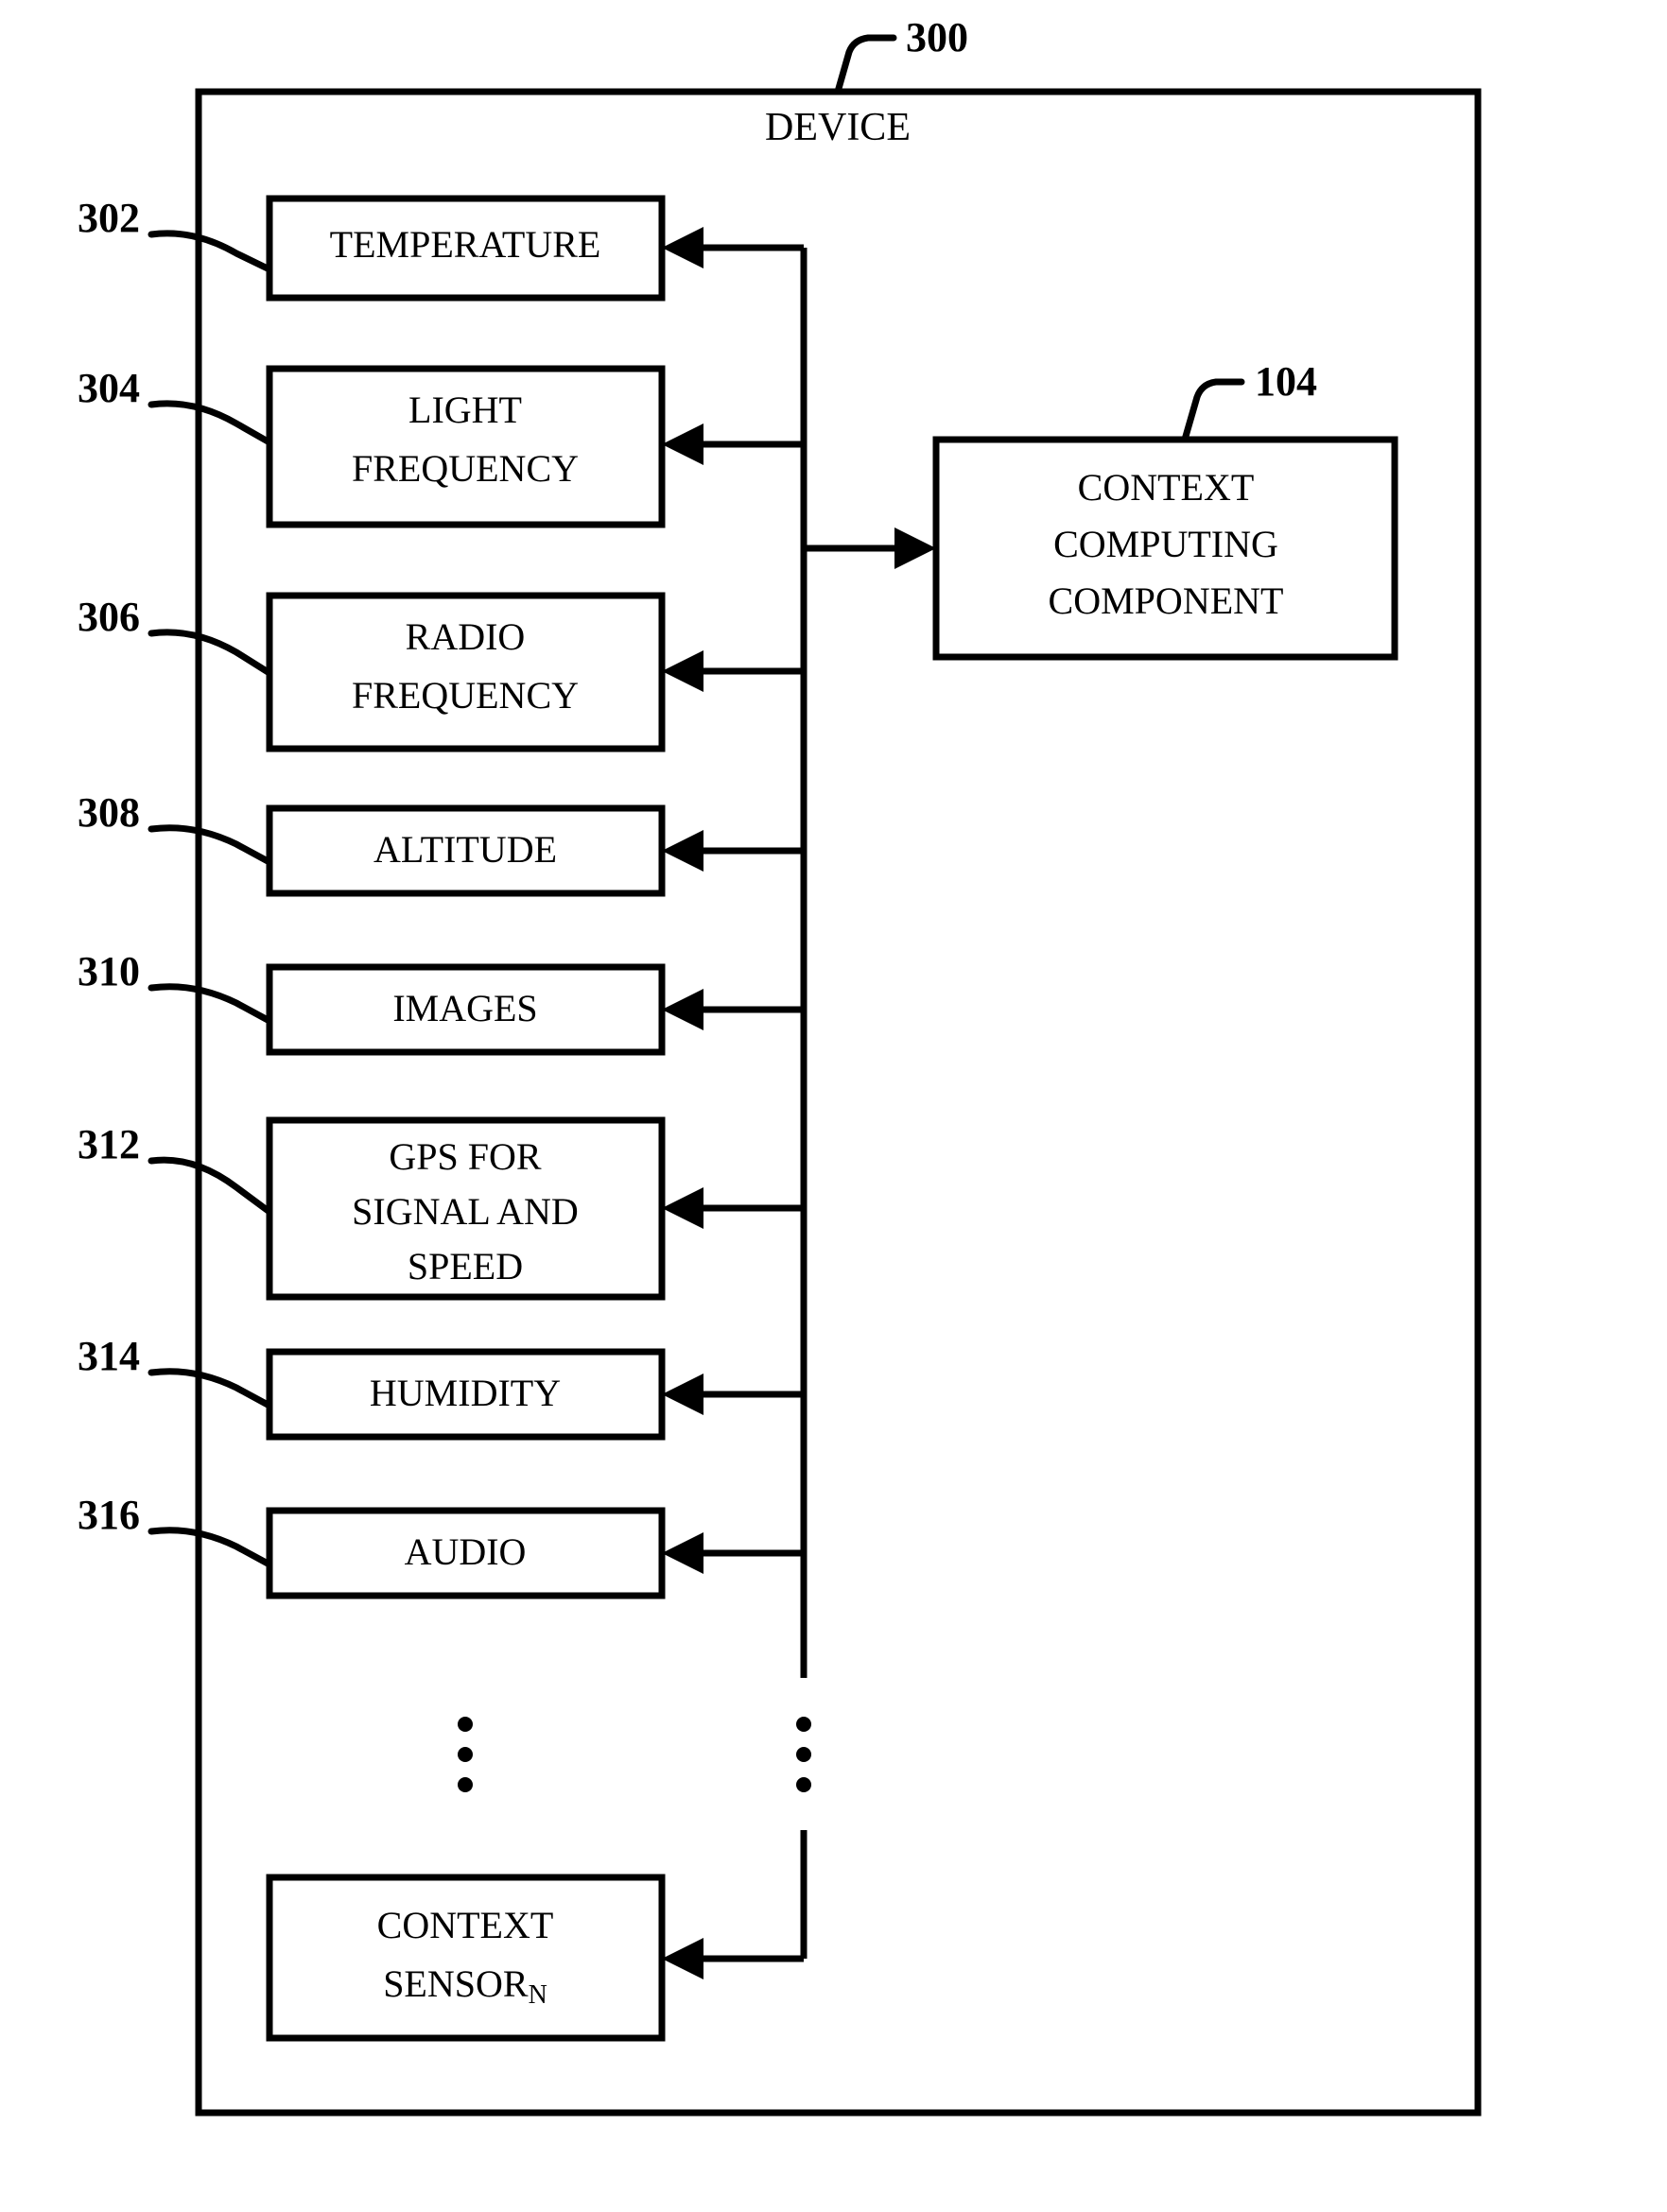  What do you see at coordinates (466, 1211) in the screenshot?
I see `sensor-label-gps-line2: SIGNAL AND` at bounding box center [466, 1211].